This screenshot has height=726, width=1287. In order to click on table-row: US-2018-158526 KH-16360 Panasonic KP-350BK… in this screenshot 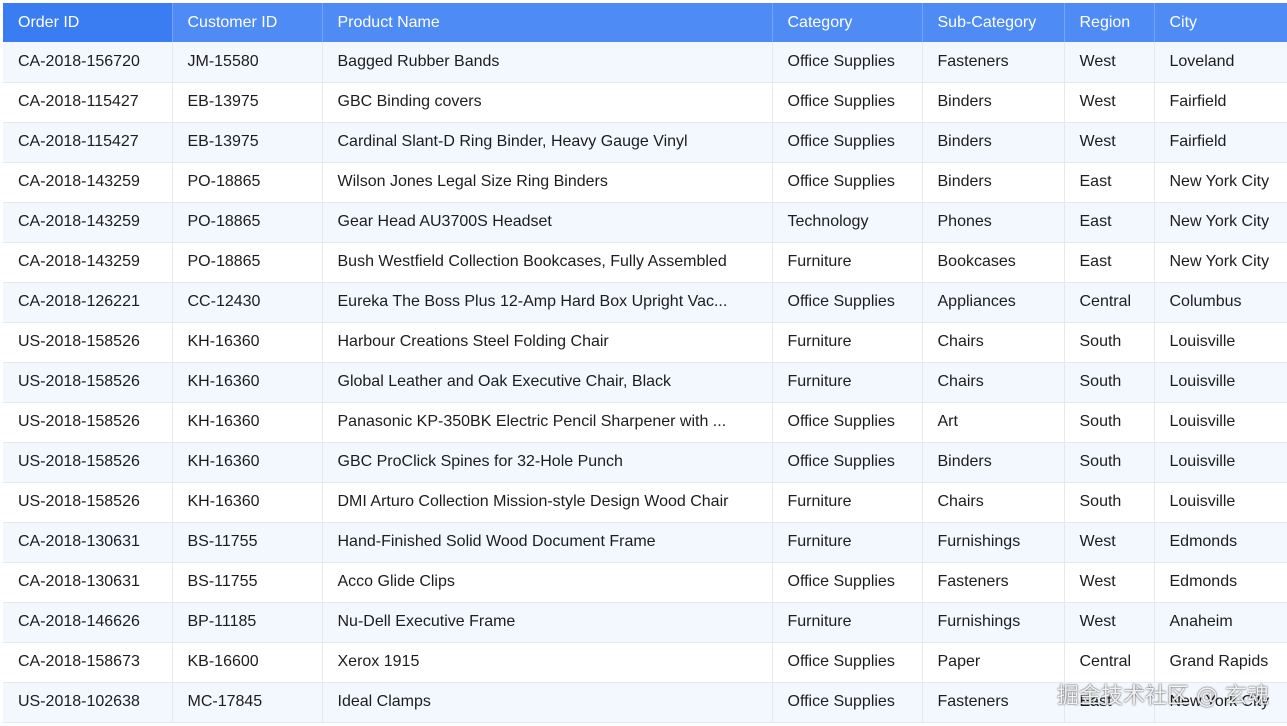, I will do `click(645, 422)`.